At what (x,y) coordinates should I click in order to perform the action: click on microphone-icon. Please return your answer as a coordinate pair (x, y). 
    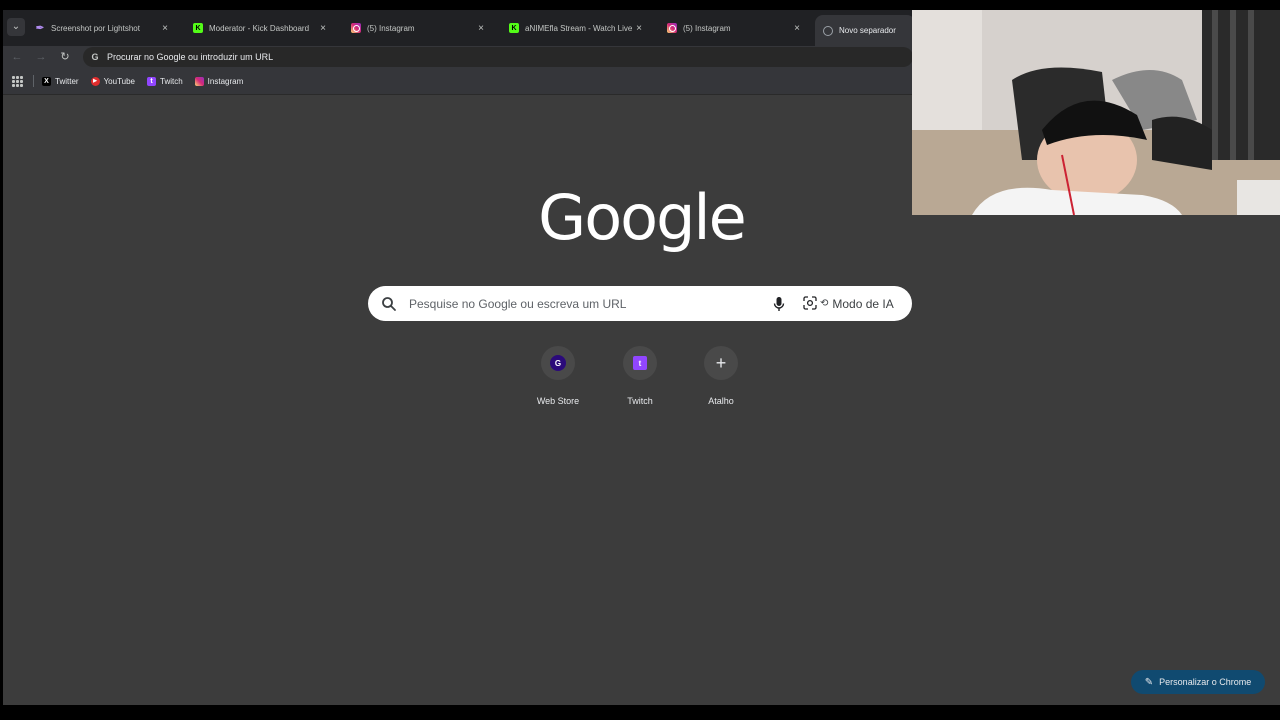
    Looking at the image, I should click on (779, 304).